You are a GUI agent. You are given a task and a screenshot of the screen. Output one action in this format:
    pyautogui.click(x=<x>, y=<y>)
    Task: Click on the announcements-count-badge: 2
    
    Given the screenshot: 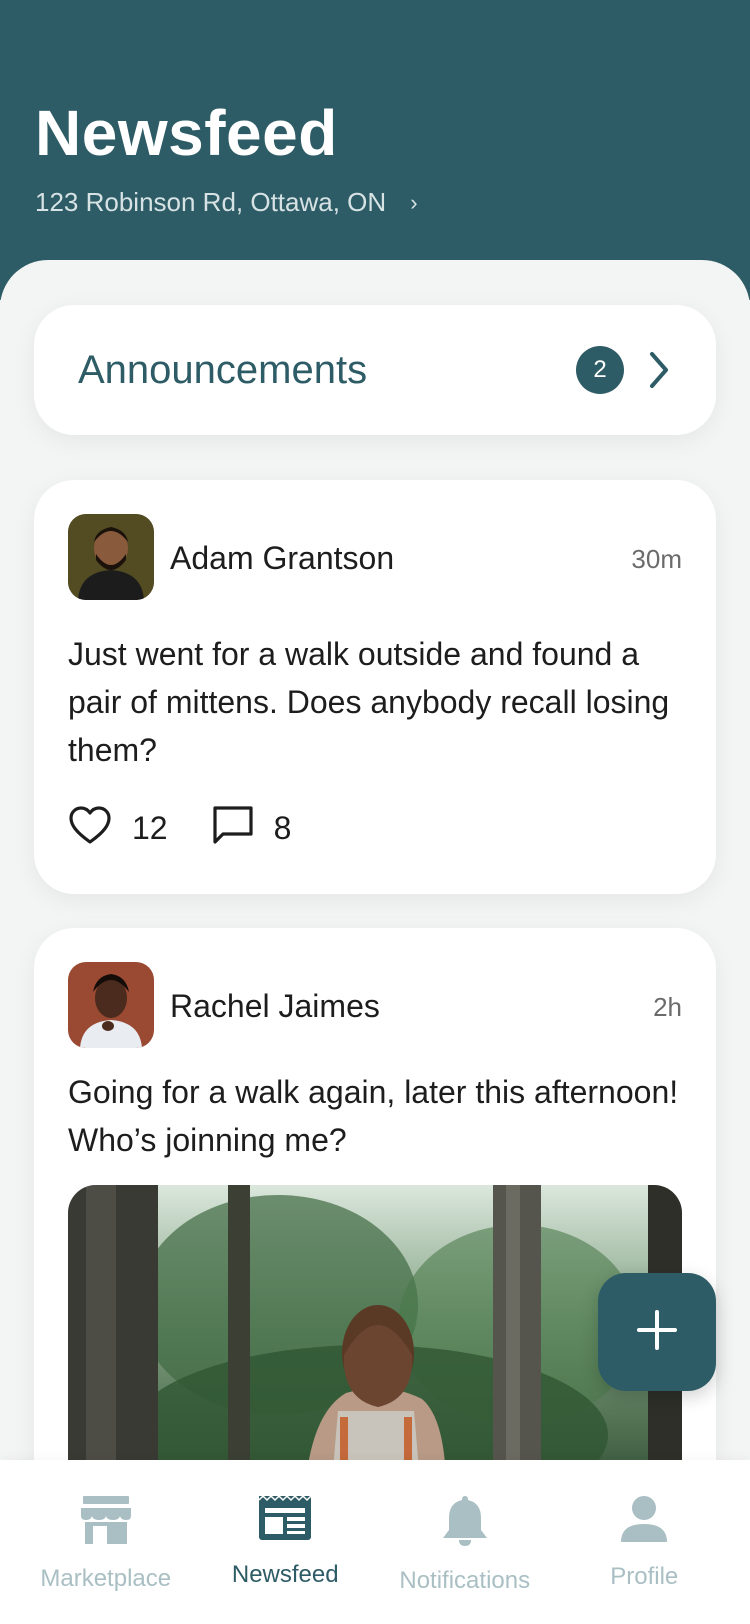 What is the action you would take?
    pyautogui.click(x=600, y=370)
    